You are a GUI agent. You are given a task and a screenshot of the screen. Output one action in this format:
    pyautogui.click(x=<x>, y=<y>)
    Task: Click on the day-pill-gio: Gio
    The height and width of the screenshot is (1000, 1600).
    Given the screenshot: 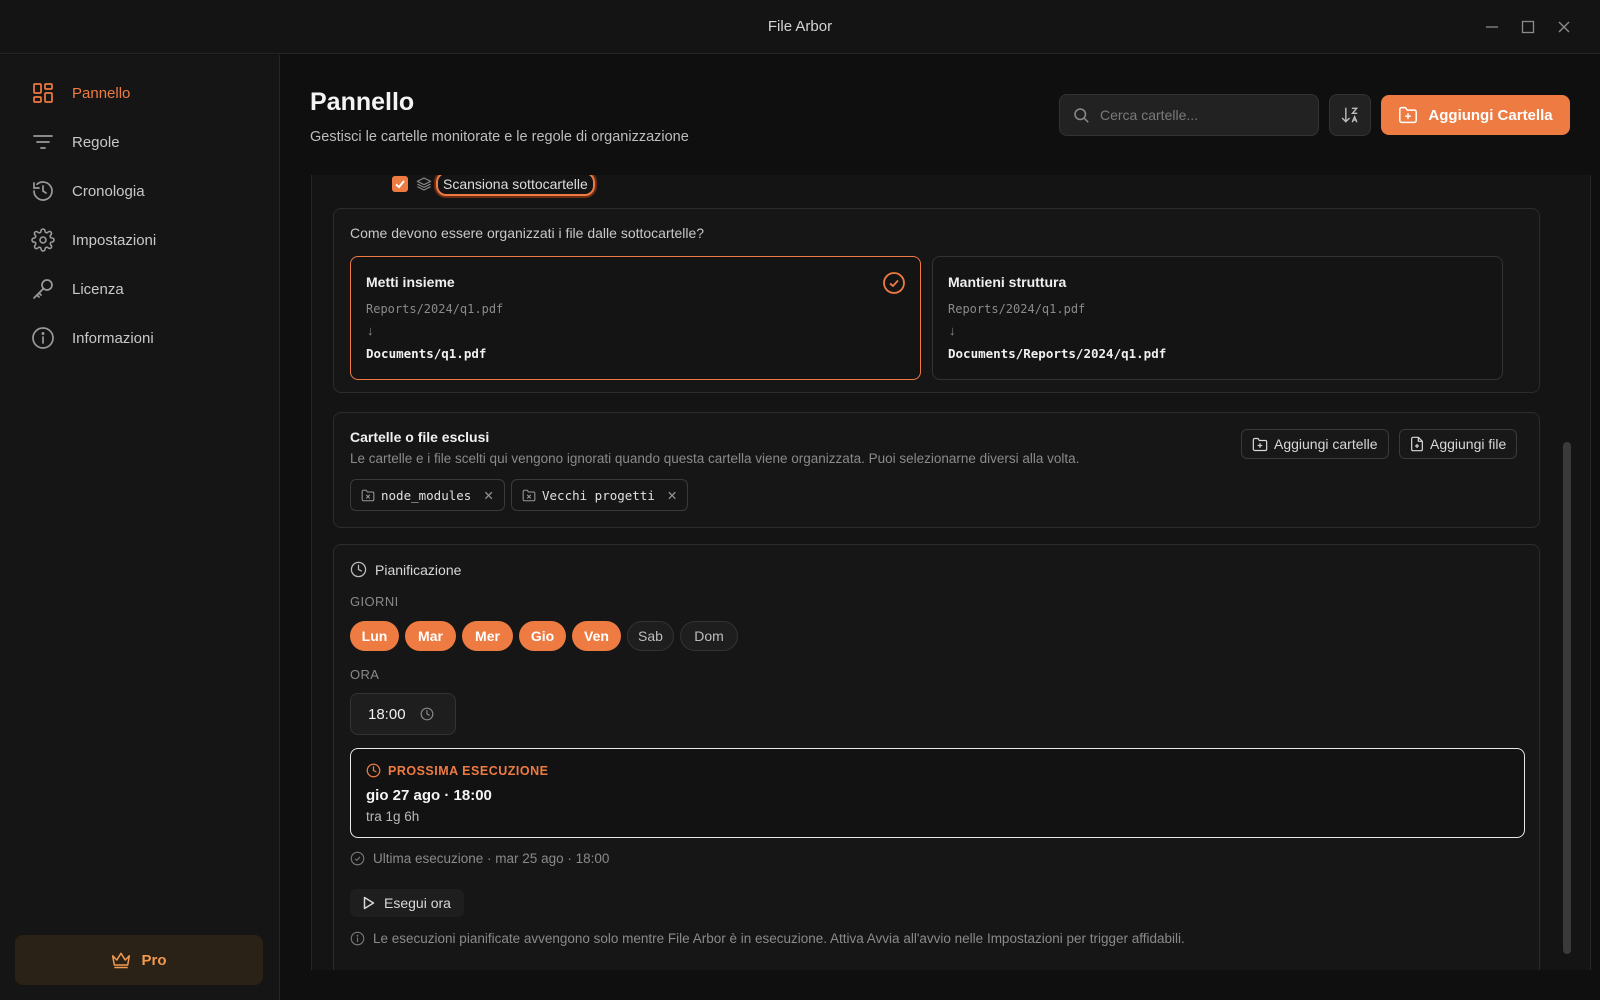 What is the action you would take?
    pyautogui.click(x=542, y=636)
    